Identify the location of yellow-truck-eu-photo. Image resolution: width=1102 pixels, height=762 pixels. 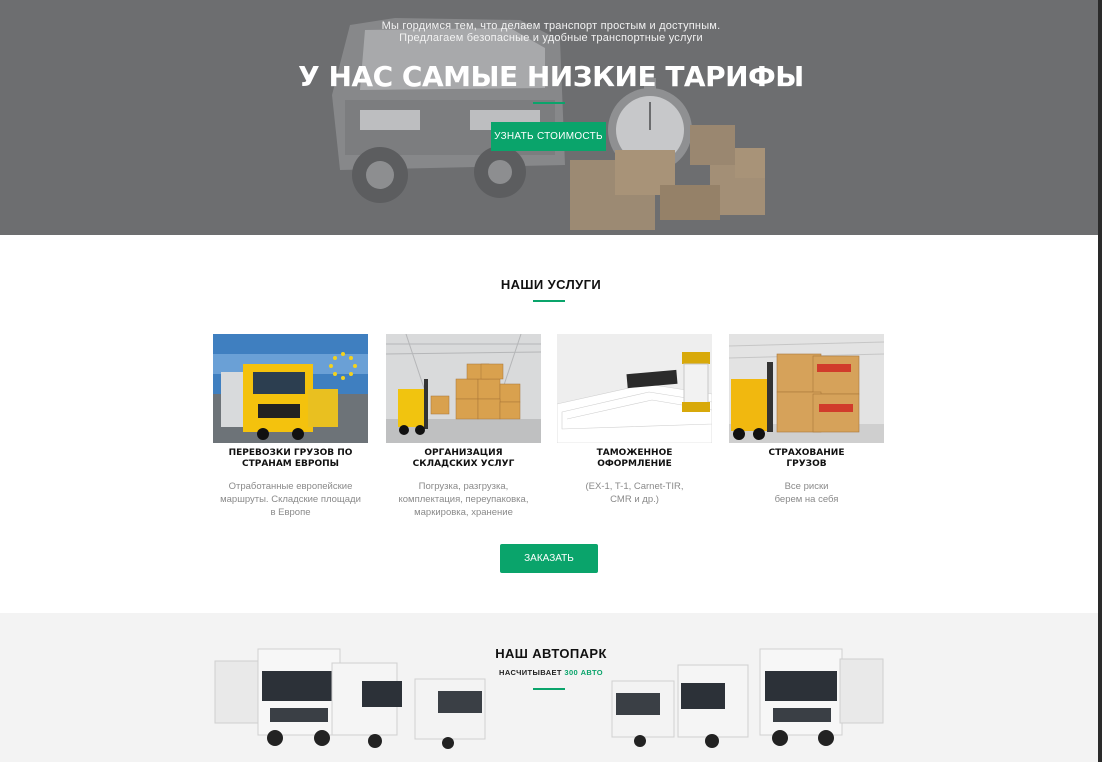
(290, 388).